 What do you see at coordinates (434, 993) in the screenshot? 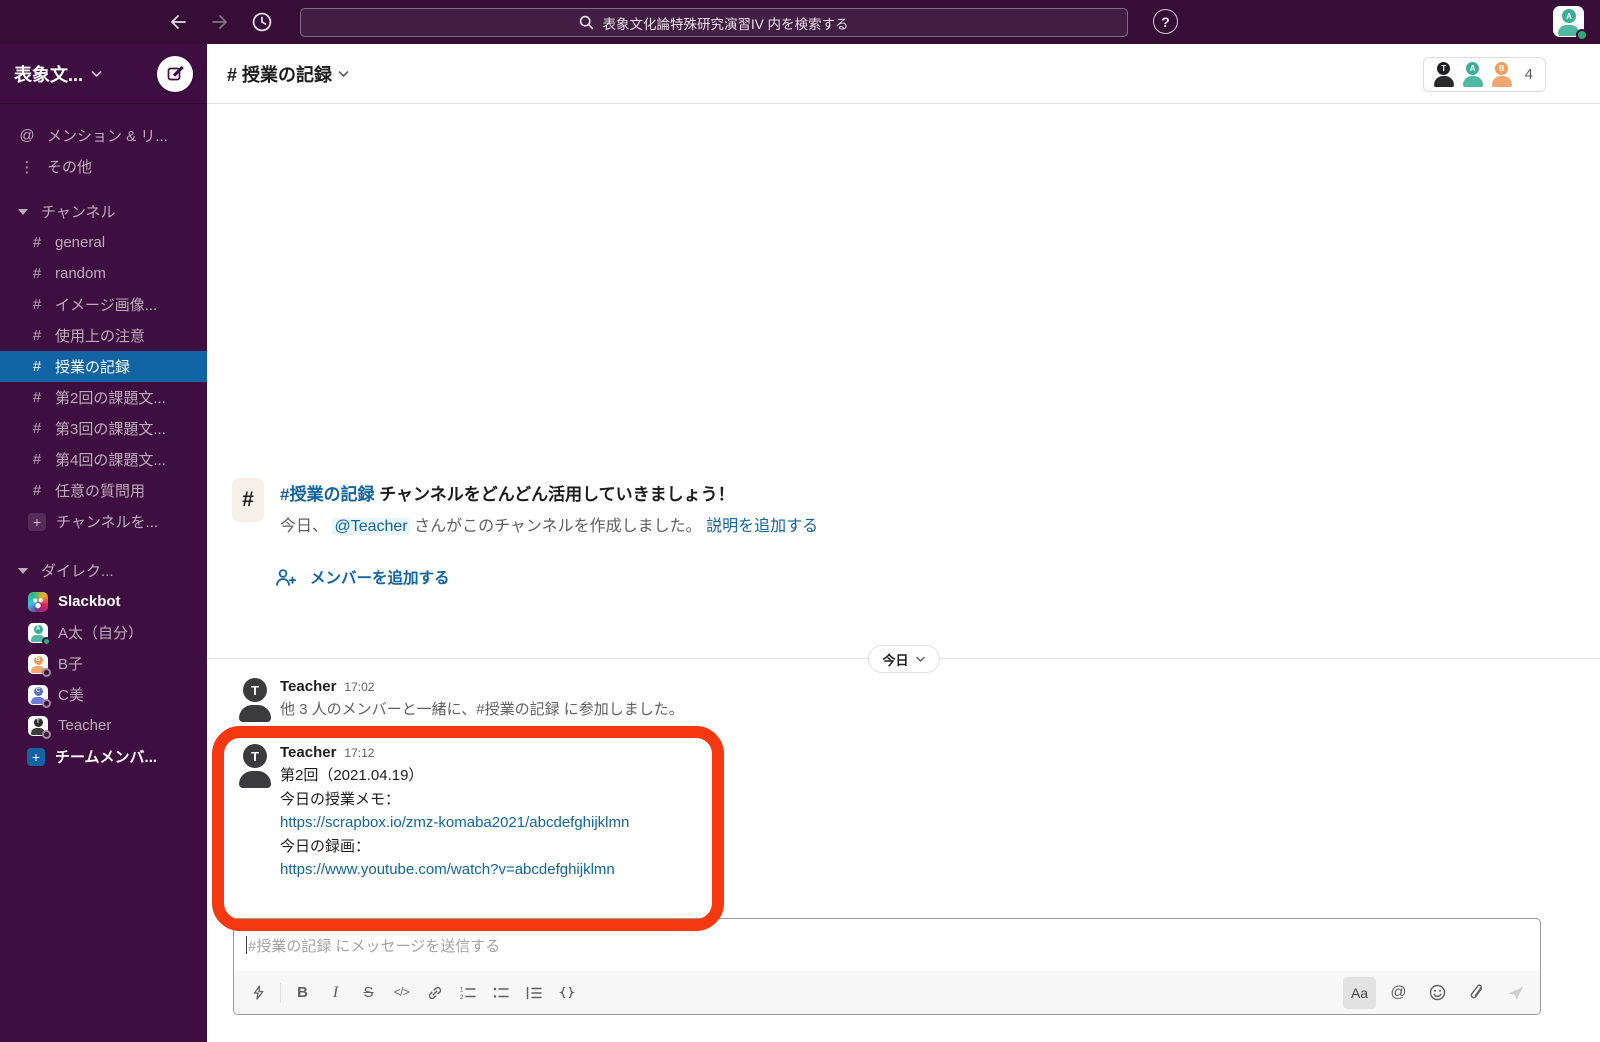
I see `link-button` at bounding box center [434, 993].